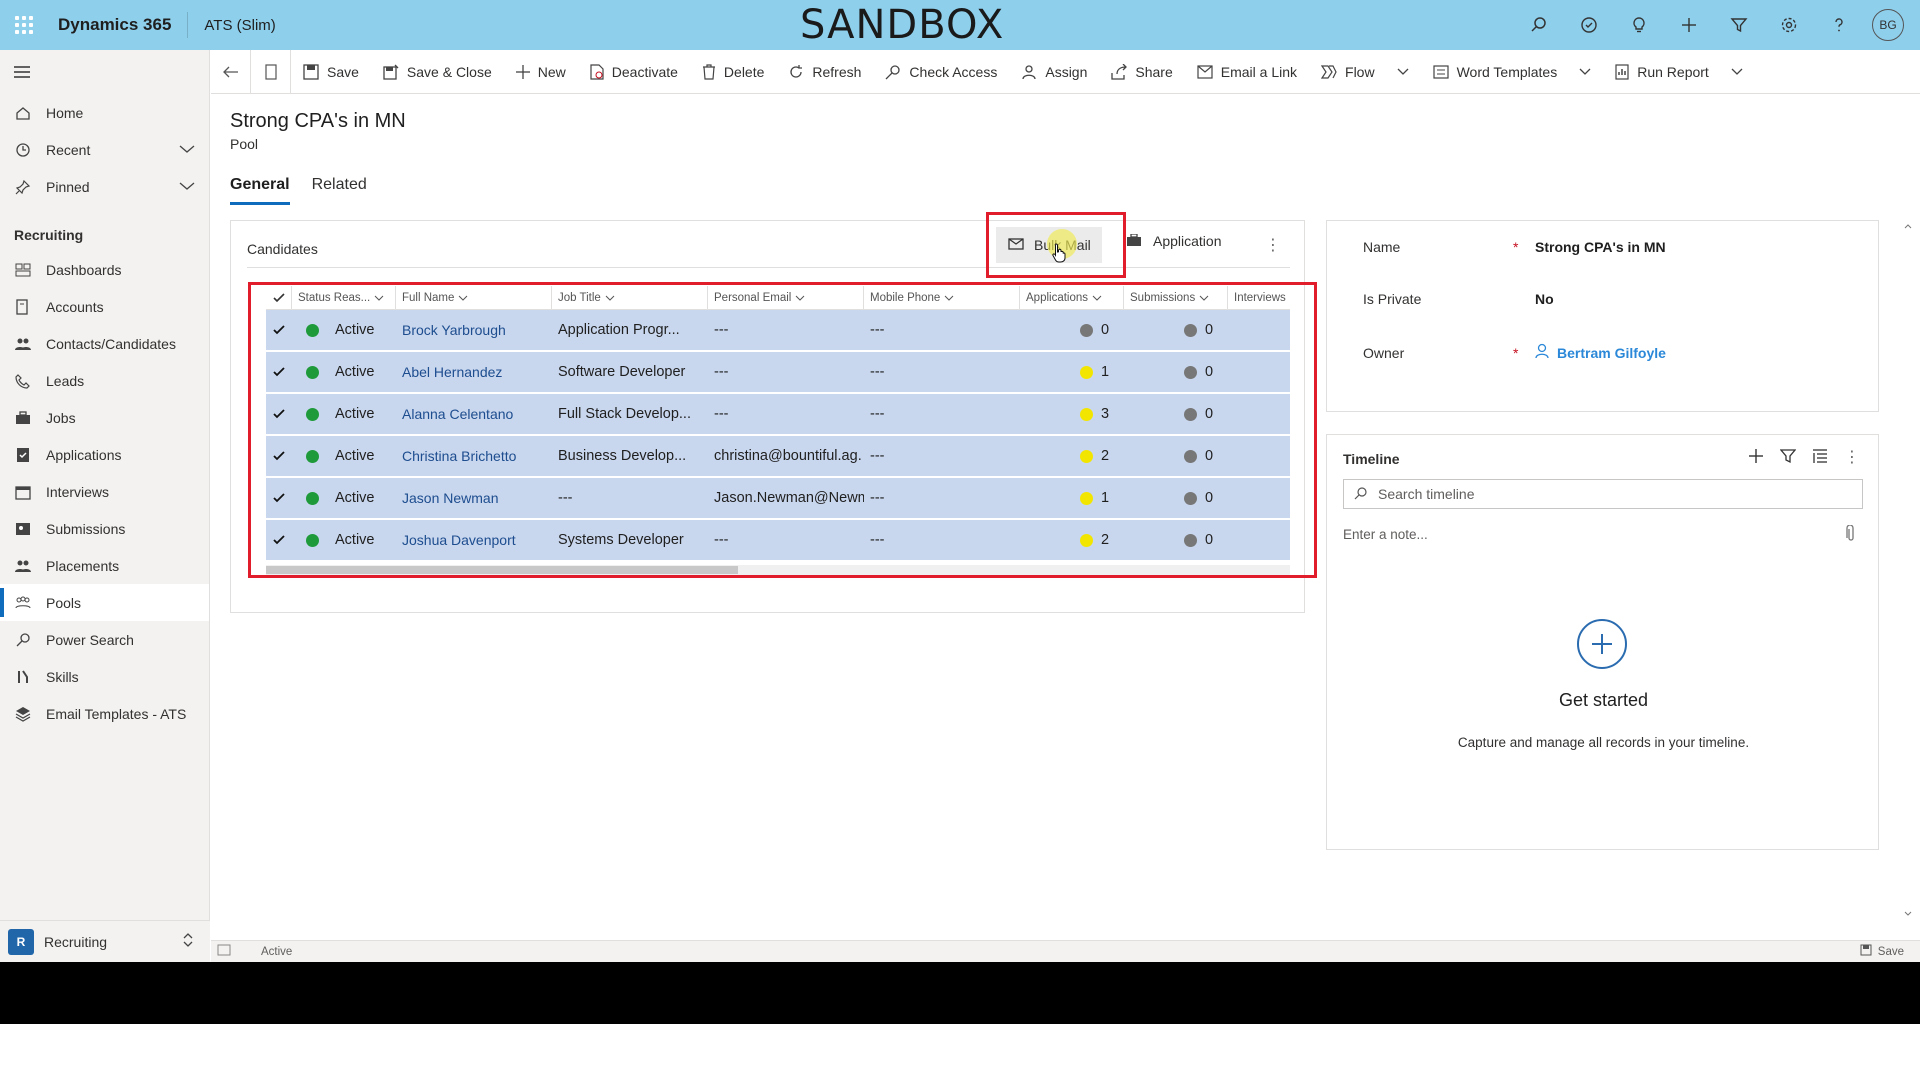 Image resolution: width=1920 pixels, height=1080 pixels. Describe the element at coordinates (824, 72) in the screenshot. I see `refresh-button: Refresh` at that location.